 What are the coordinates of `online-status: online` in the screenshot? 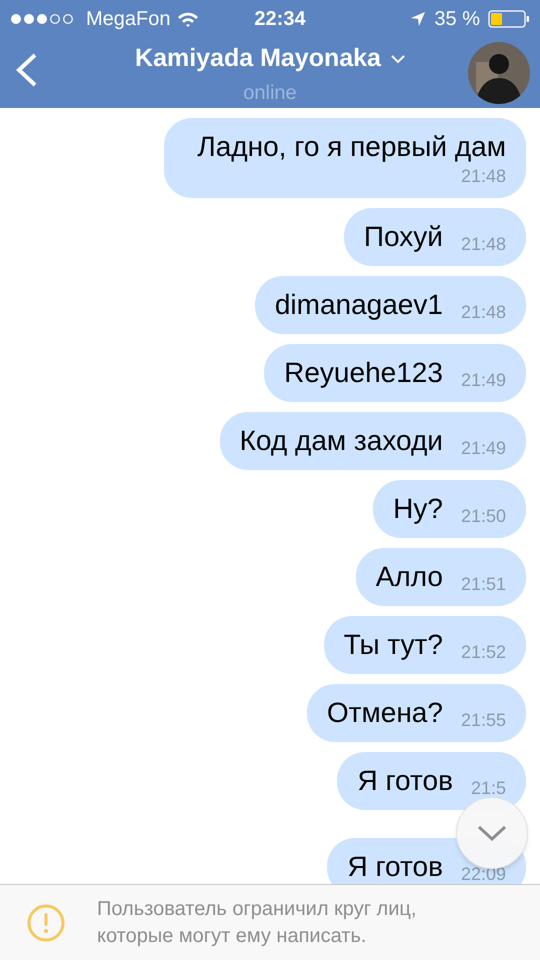 It's located at (270, 93).